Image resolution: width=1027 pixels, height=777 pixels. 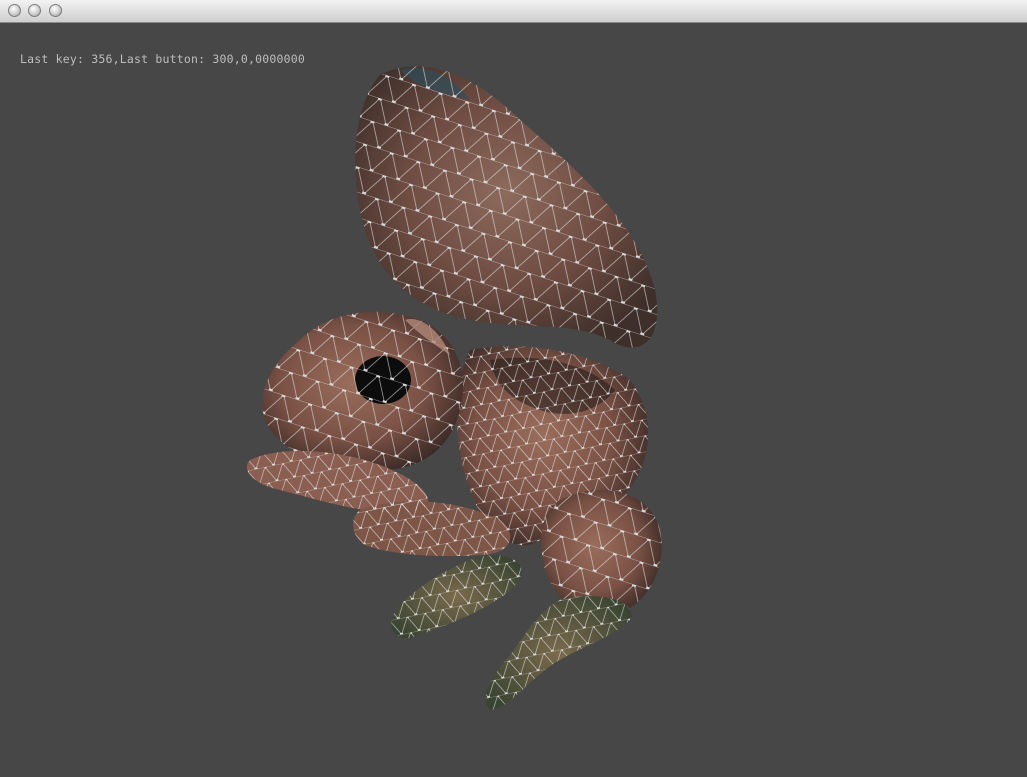 I want to click on haunch-mesh, so click(x=601, y=553).